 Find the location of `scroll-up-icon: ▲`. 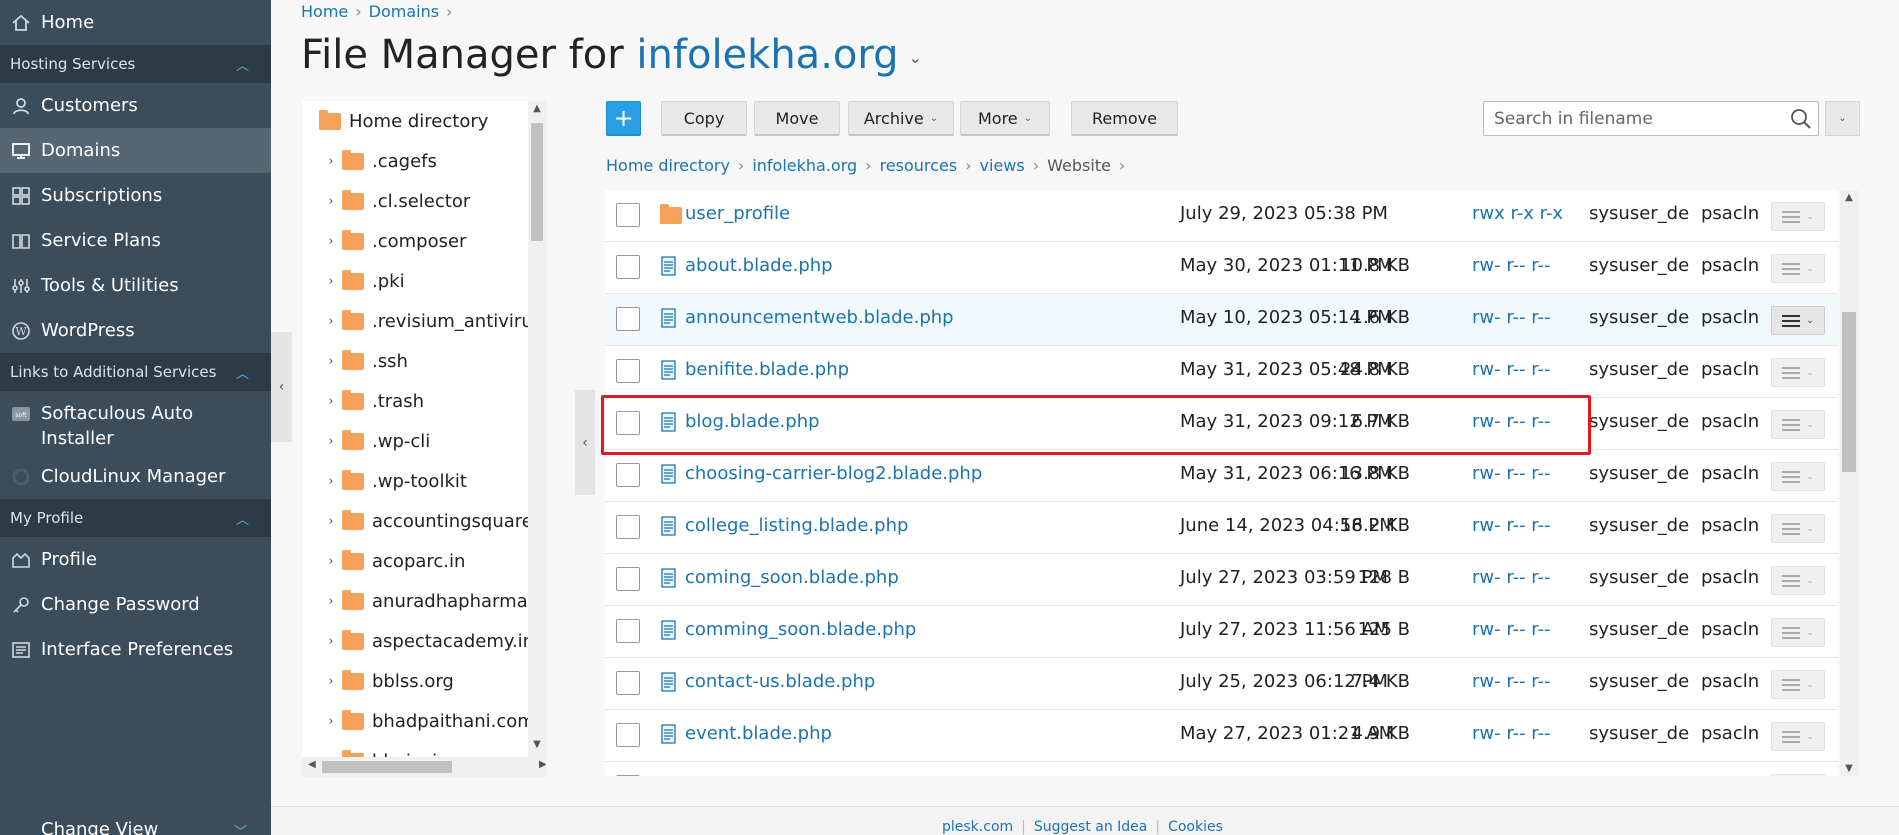

scroll-up-icon: ▲ is located at coordinates (1849, 197).